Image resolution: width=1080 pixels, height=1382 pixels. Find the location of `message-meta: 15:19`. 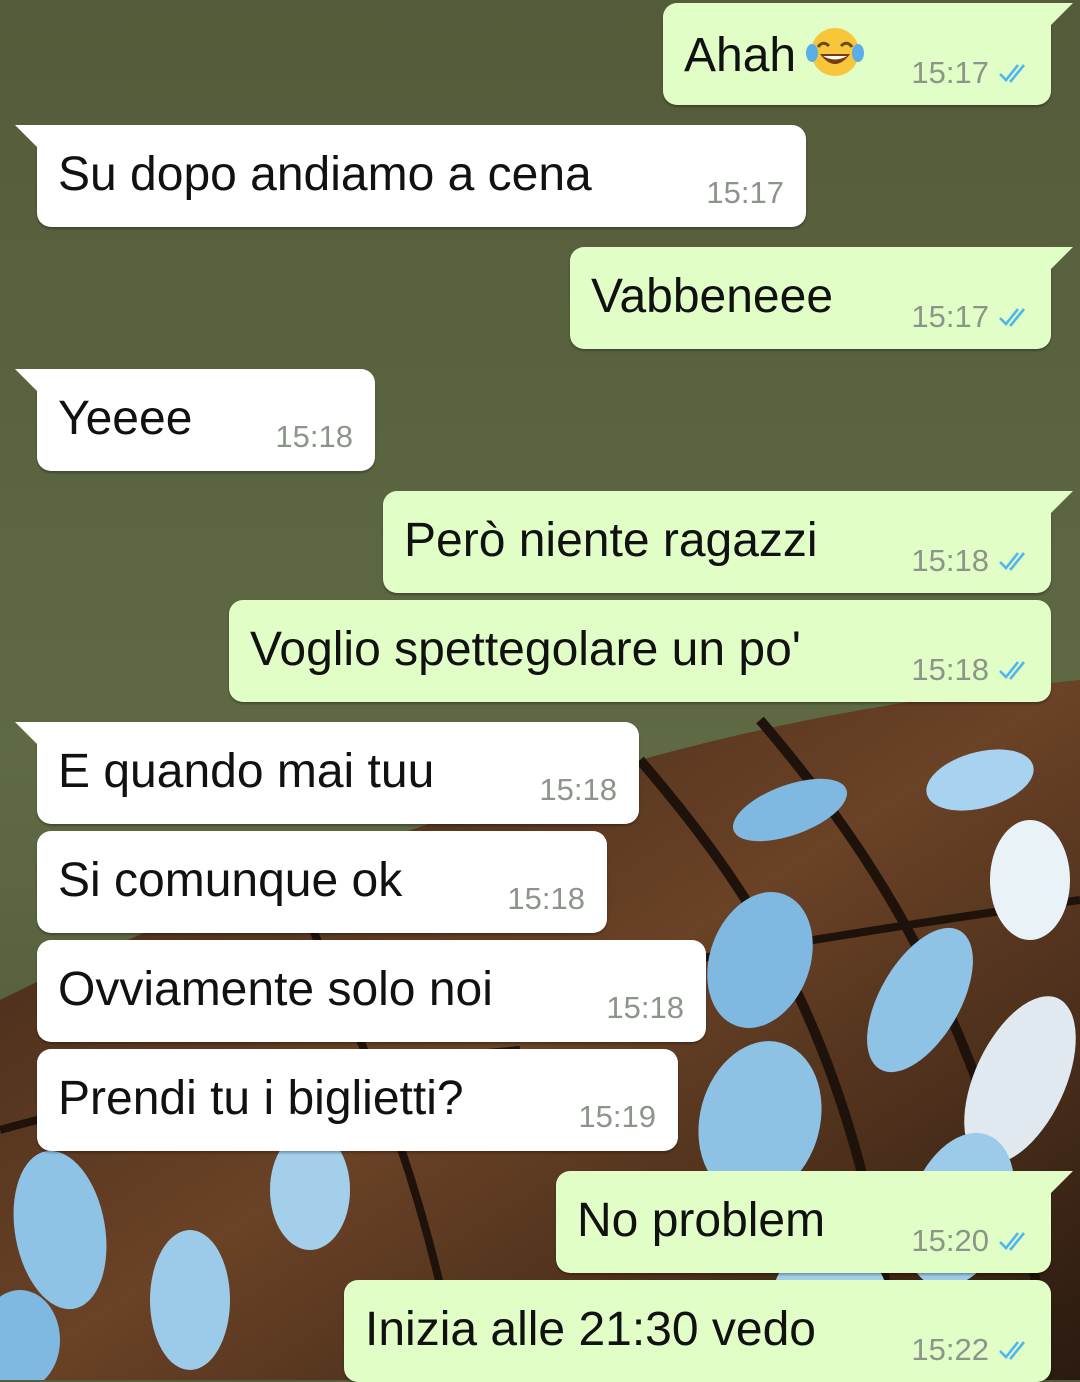

message-meta: 15:19 is located at coordinates (617, 1117).